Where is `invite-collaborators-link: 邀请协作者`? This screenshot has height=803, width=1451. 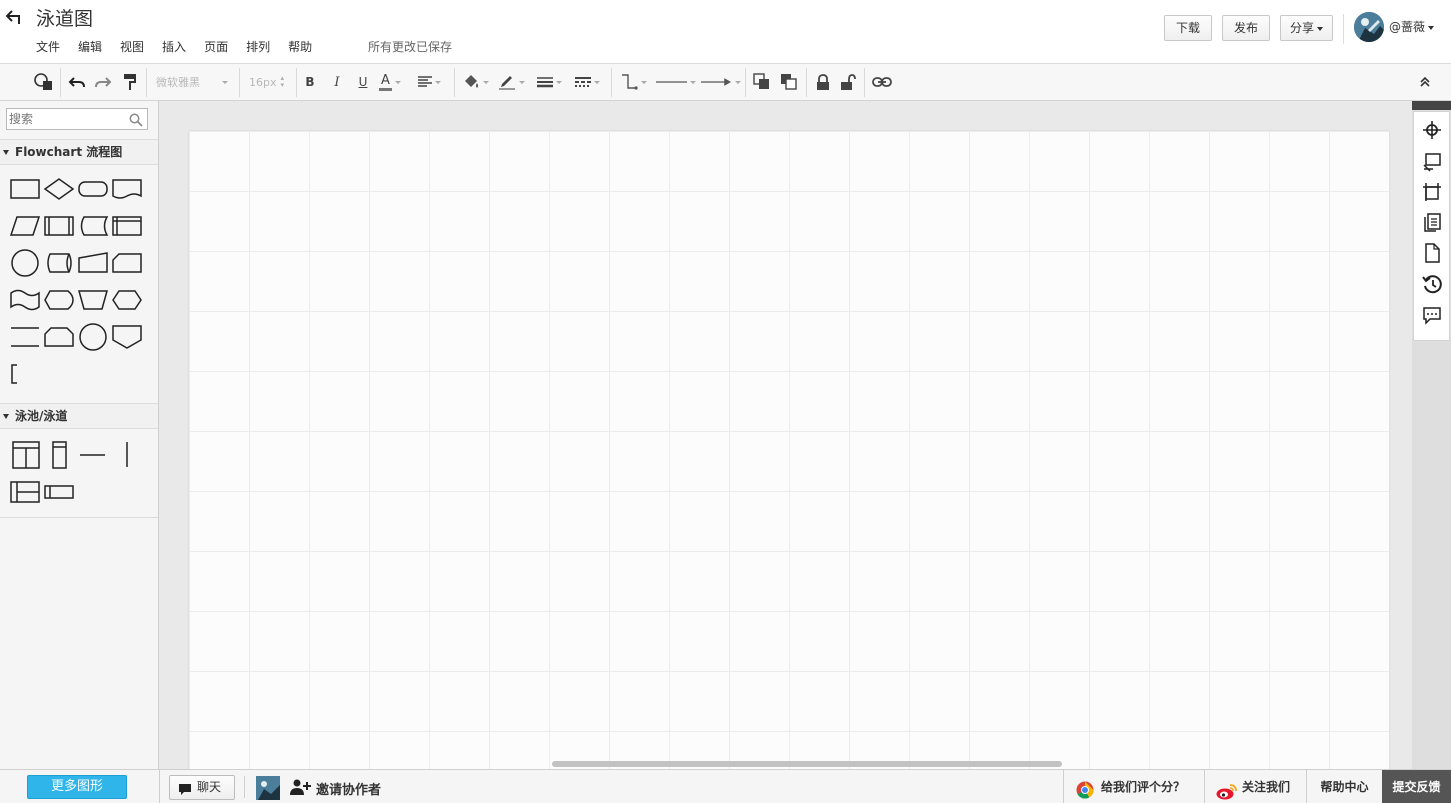 invite-collaborators-link: 邀请协作者 is located at coordinates (348, 788).